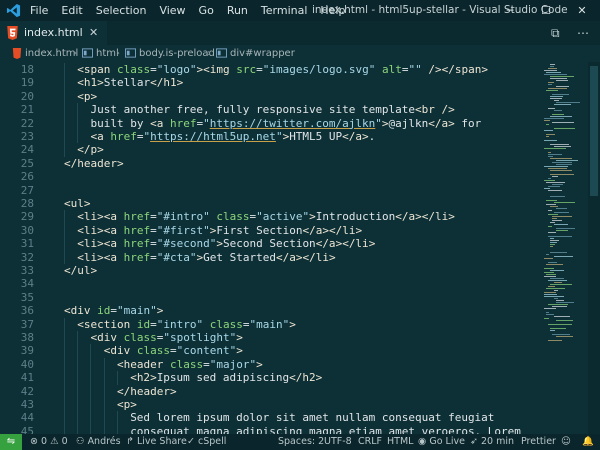 This screenshot has width=600, height=450. I want to click on more-actions-icon: ⋯, so click(583, 33).